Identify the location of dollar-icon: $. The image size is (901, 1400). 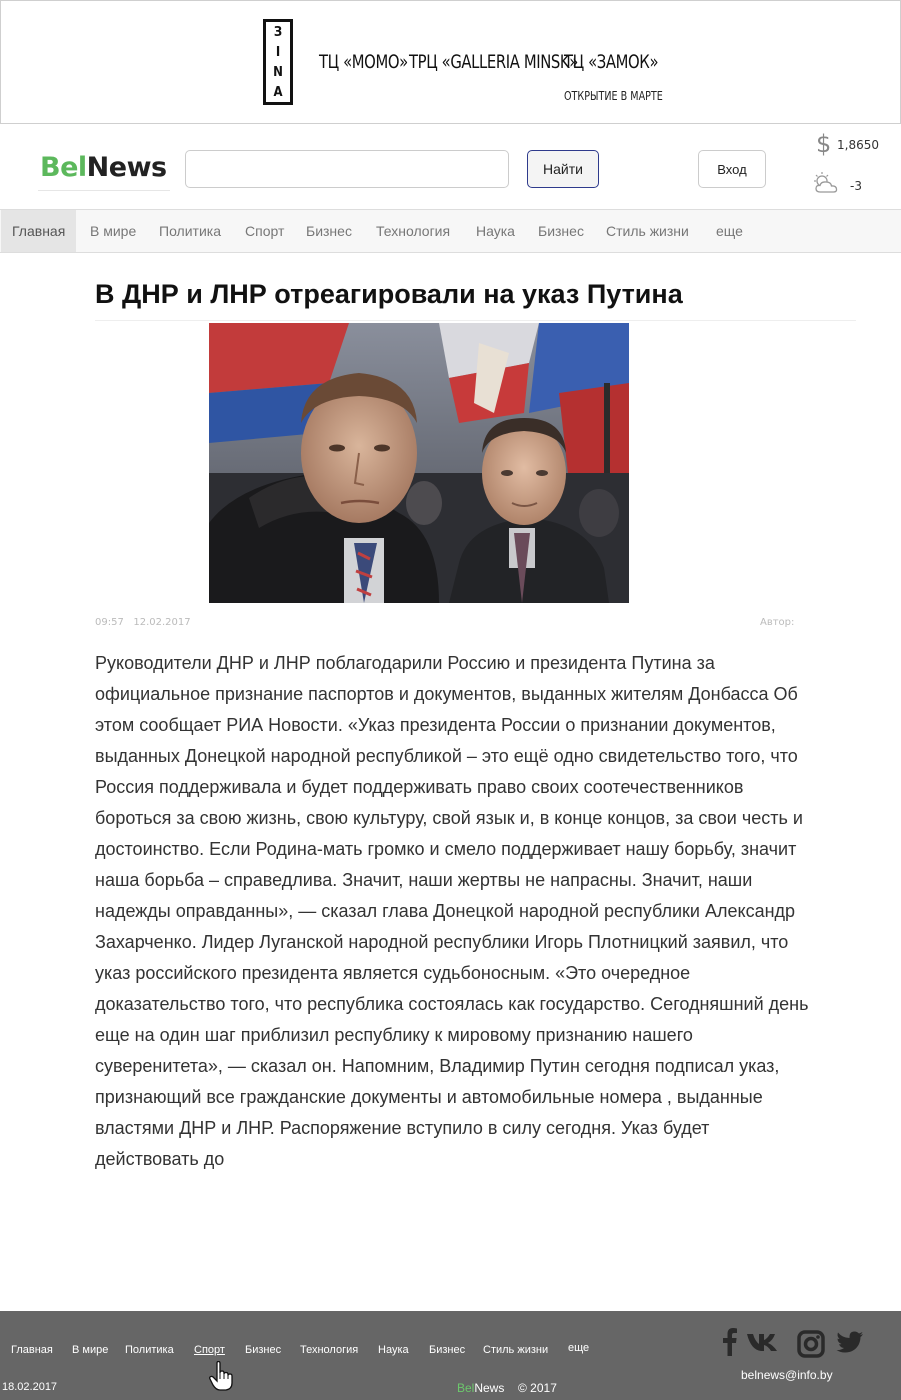
(824, 144).